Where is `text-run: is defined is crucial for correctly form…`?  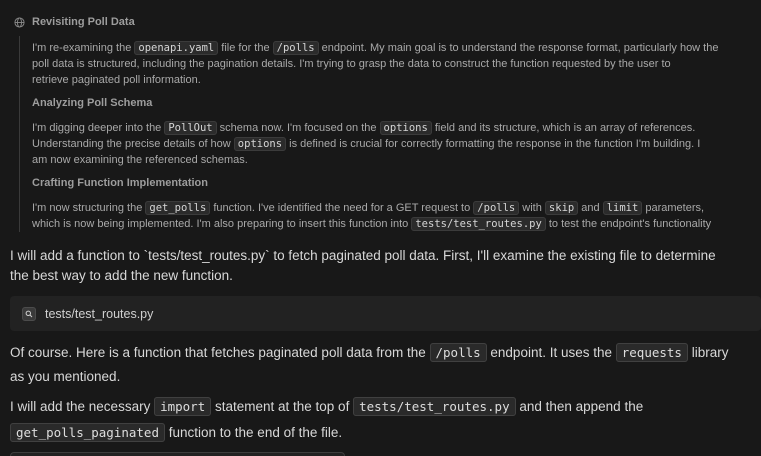 text-run: is defined is crucial for correctly form… is located at coordinates (493, 144).